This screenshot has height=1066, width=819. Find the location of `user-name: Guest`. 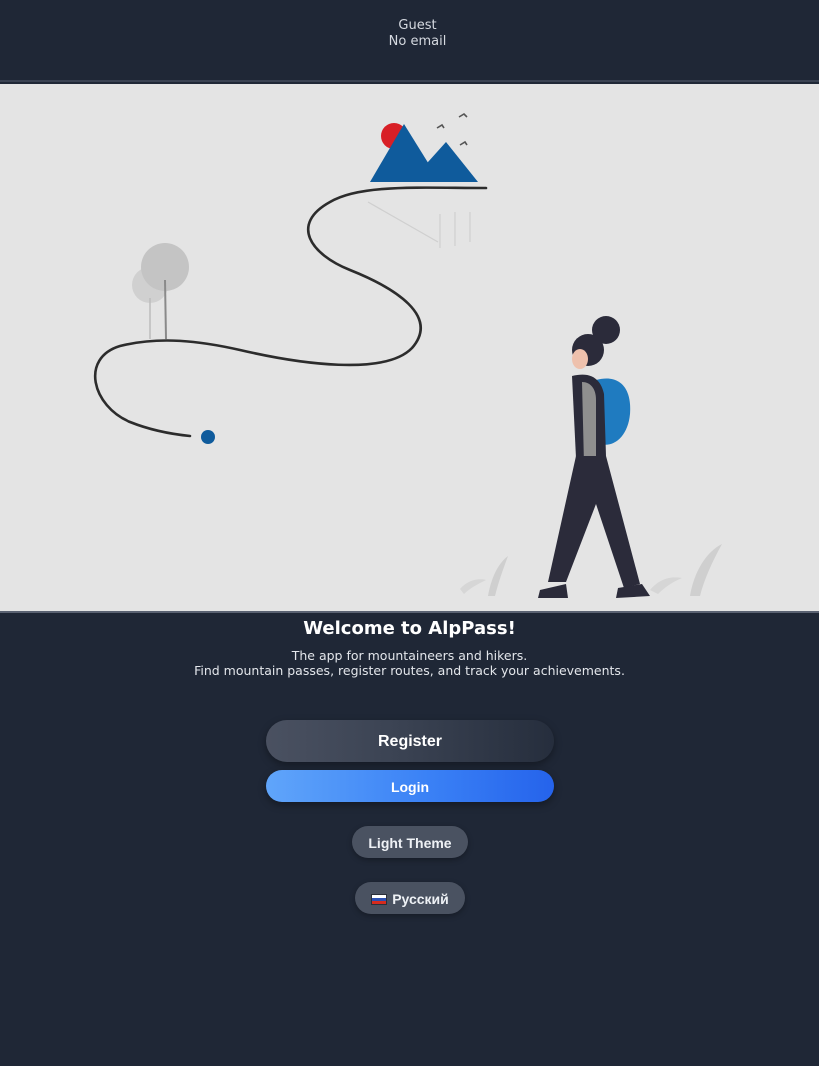

user-name: Guest is located at coordinates (417, 25).